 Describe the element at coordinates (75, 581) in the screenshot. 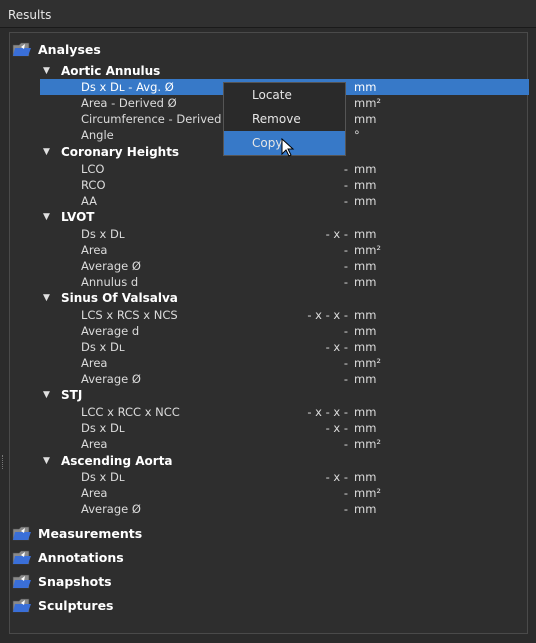

I see `section-snapshots: Snapshots` at that location.